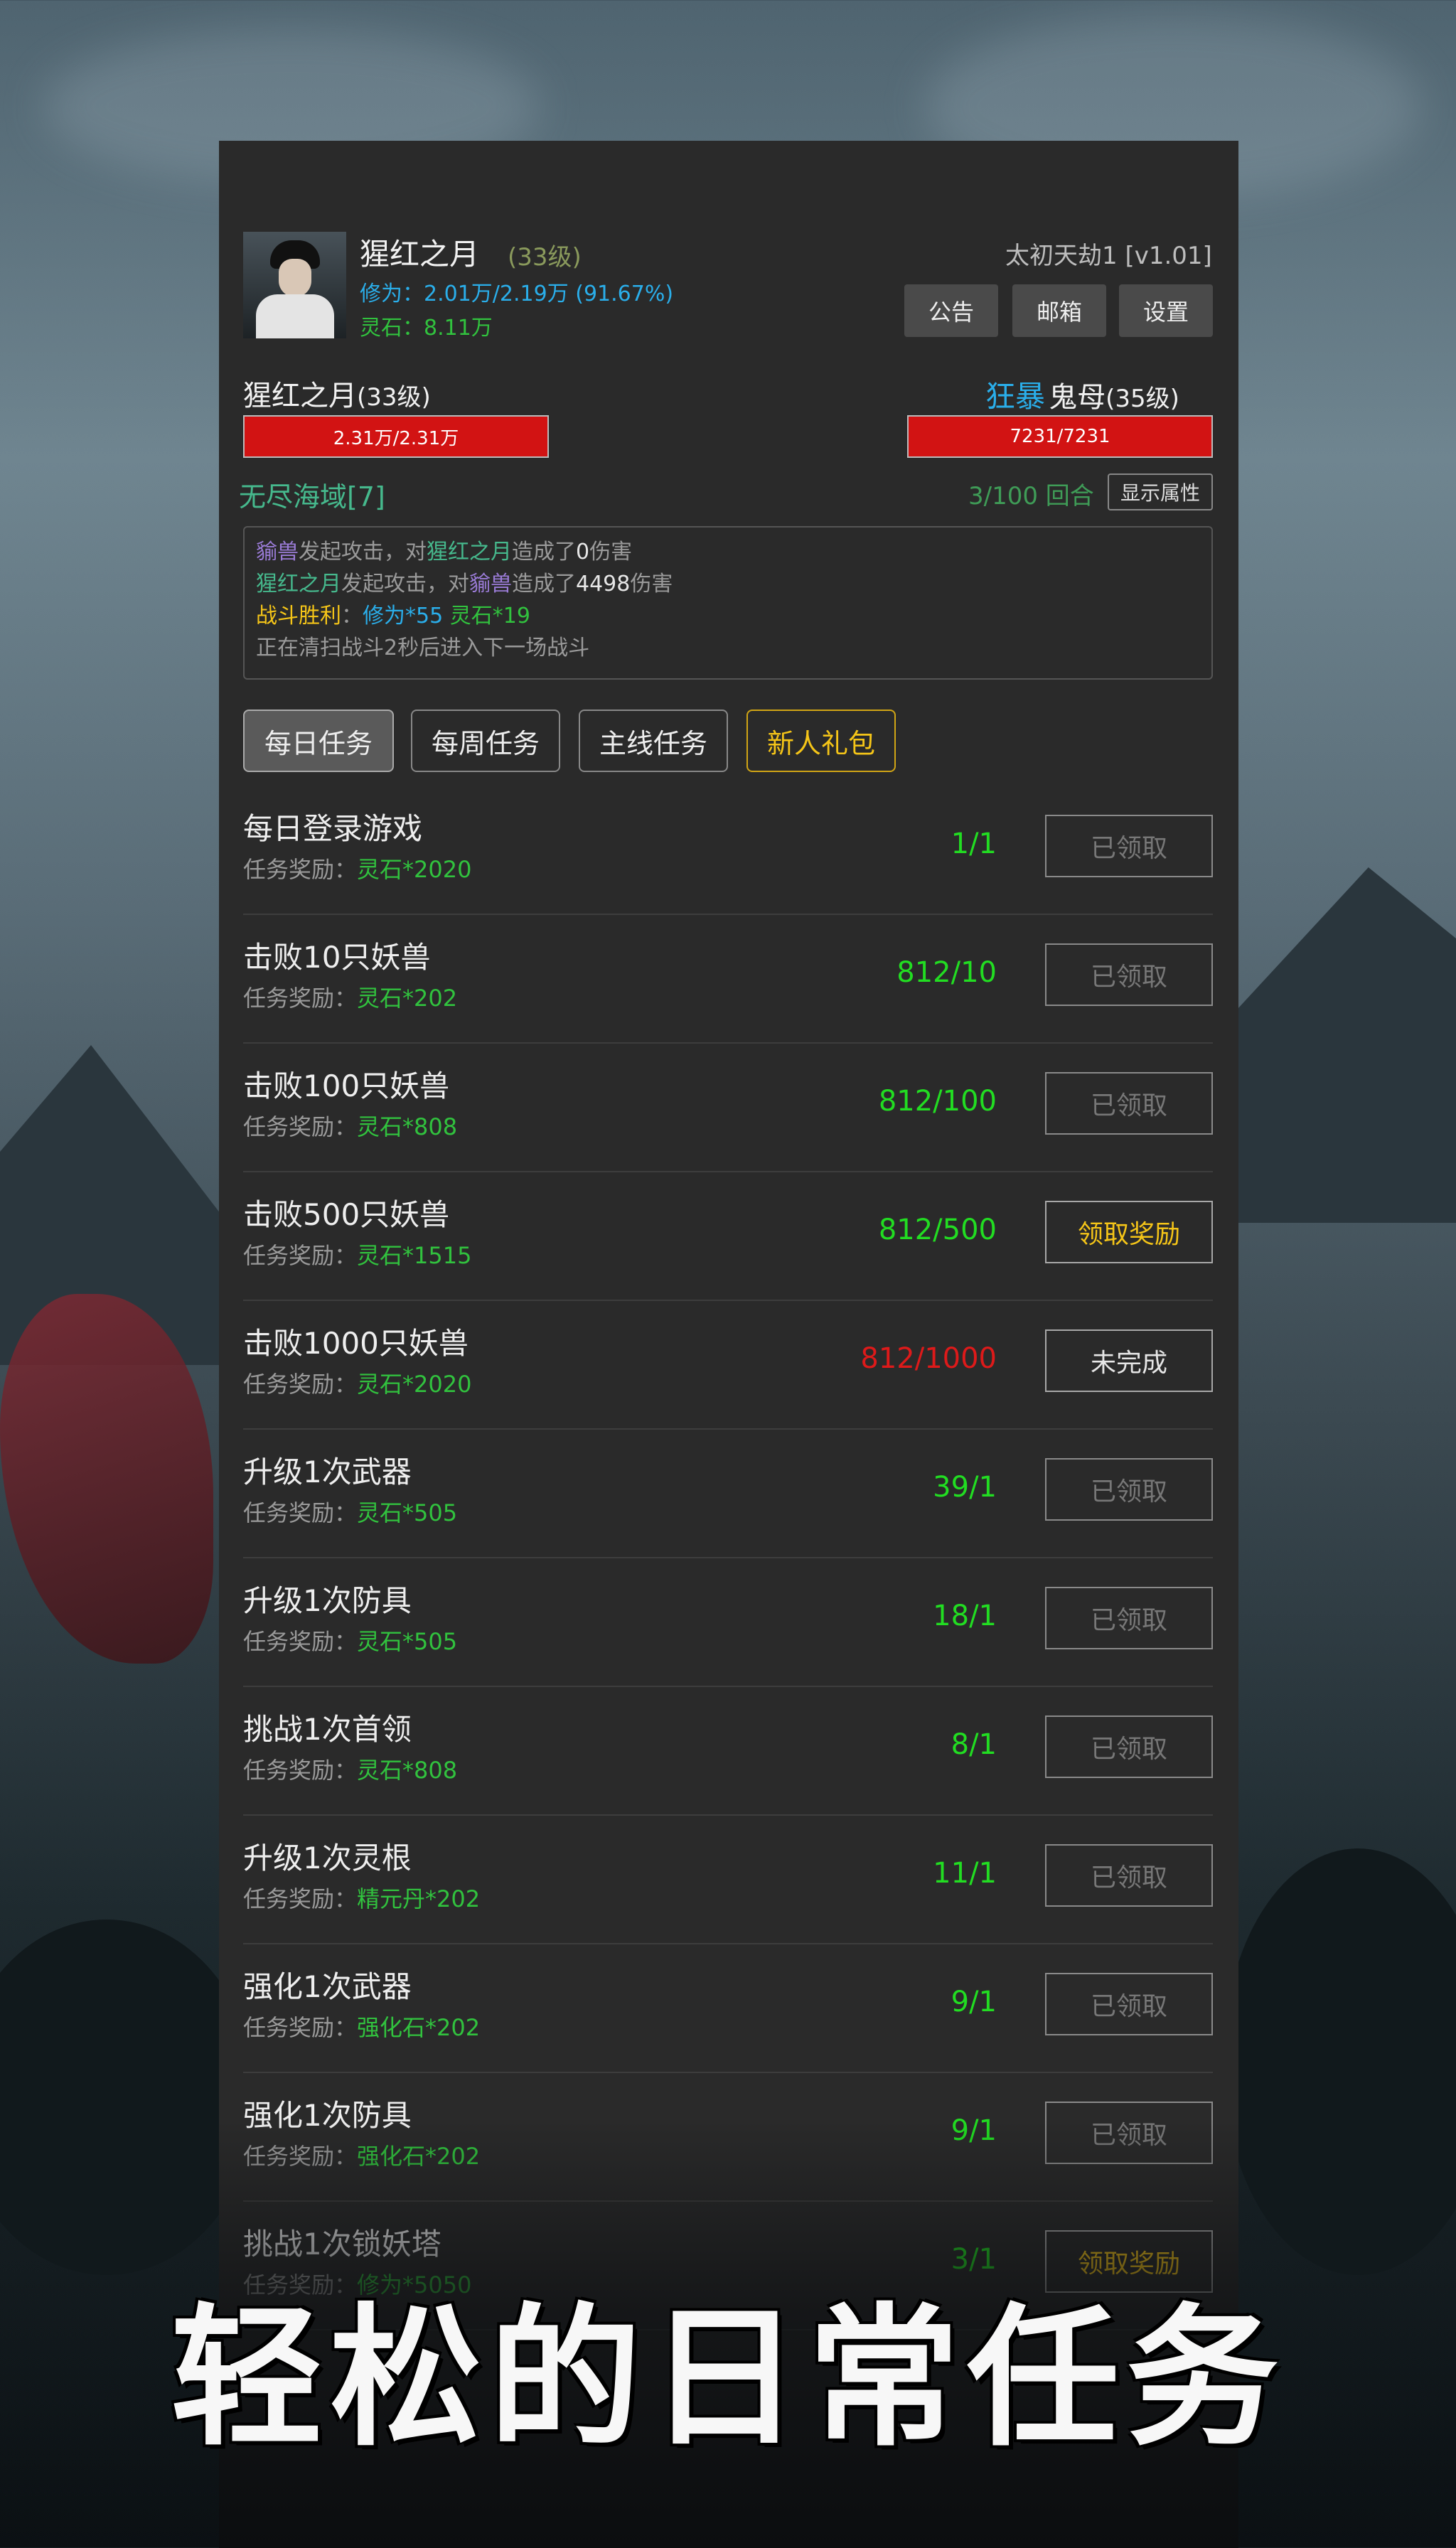 This screenshot has height=2548, width=1456. Describe the element at coordinates (728, 1237) in the screenshot. I see `task-row: 击败500只妖兽 任务奖励：灵石*1515 812/500 领取奖励` at that location.